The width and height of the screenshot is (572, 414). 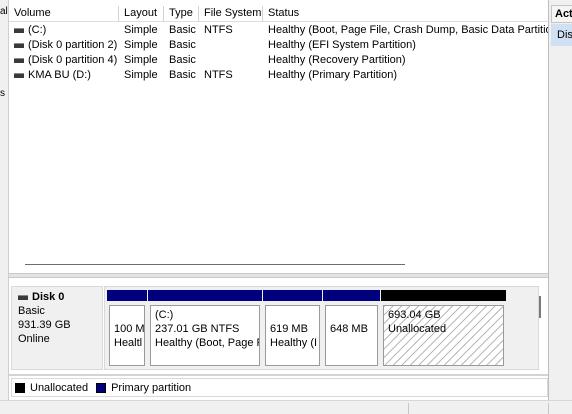 I want to click on partition-body: 100 M Healtl, so click(x=127, y=335).